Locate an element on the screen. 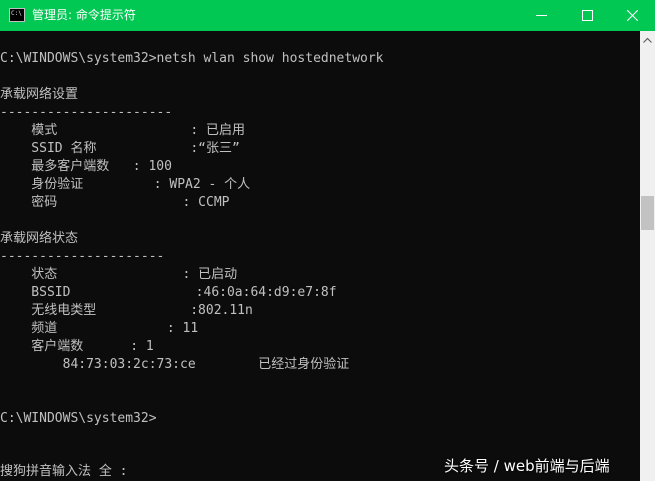 This screenshot has height=481, width=655. window-title: 管理员: 命令提示符 is located at coordinates (84, 15).